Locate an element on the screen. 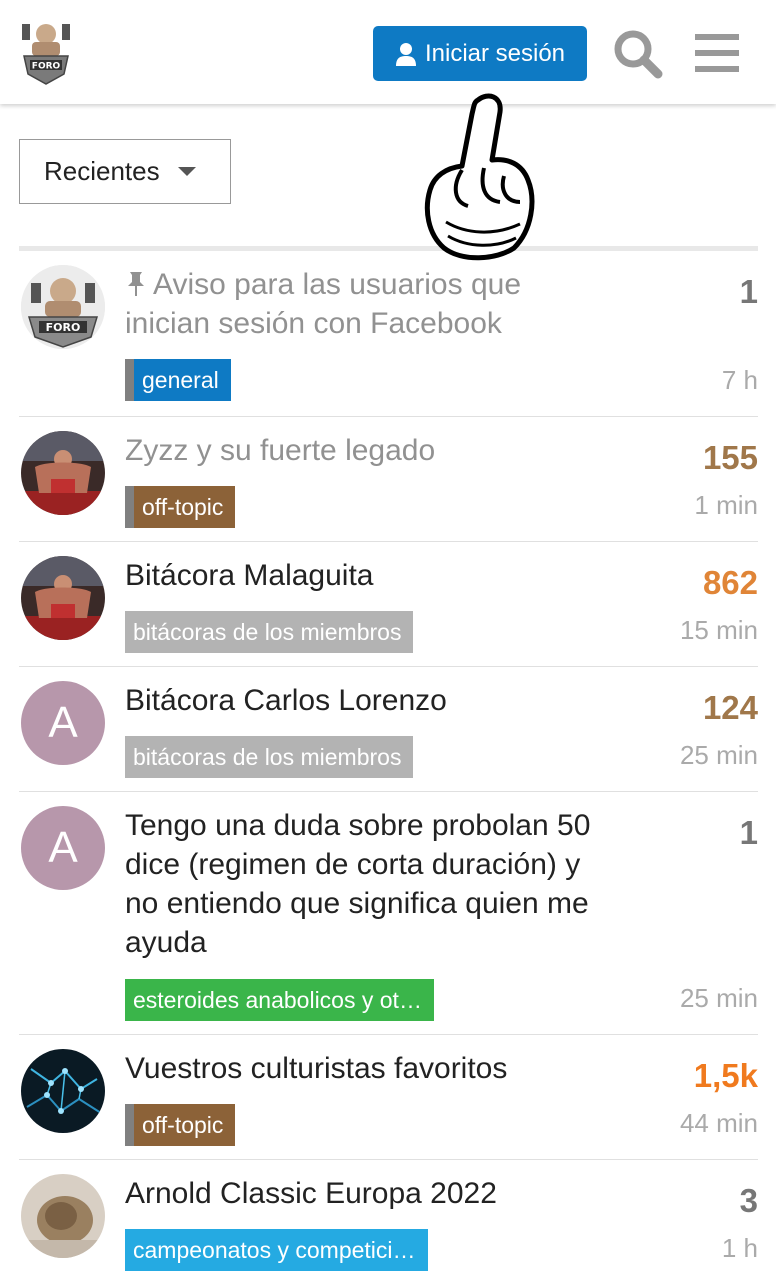  reply-count: 124 is located at coordinates (730, 708).